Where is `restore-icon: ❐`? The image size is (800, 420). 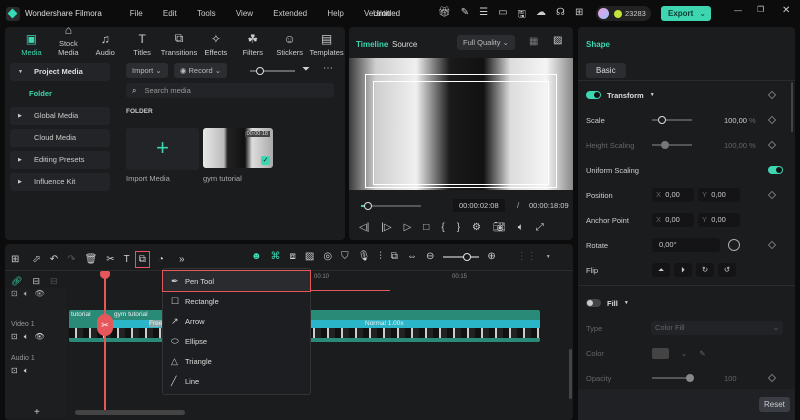
restore-icon: ❐ is located at coordinates (760, 9).